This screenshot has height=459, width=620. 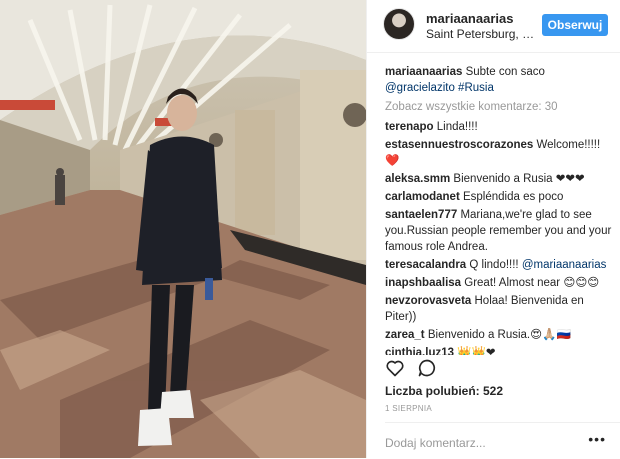 What do you see at coordinates (501, 107) in the screenshot?
I see `view-all-comments-link: Zobacz wszystkie komentarze: 30` at bounding box center [501, 107].